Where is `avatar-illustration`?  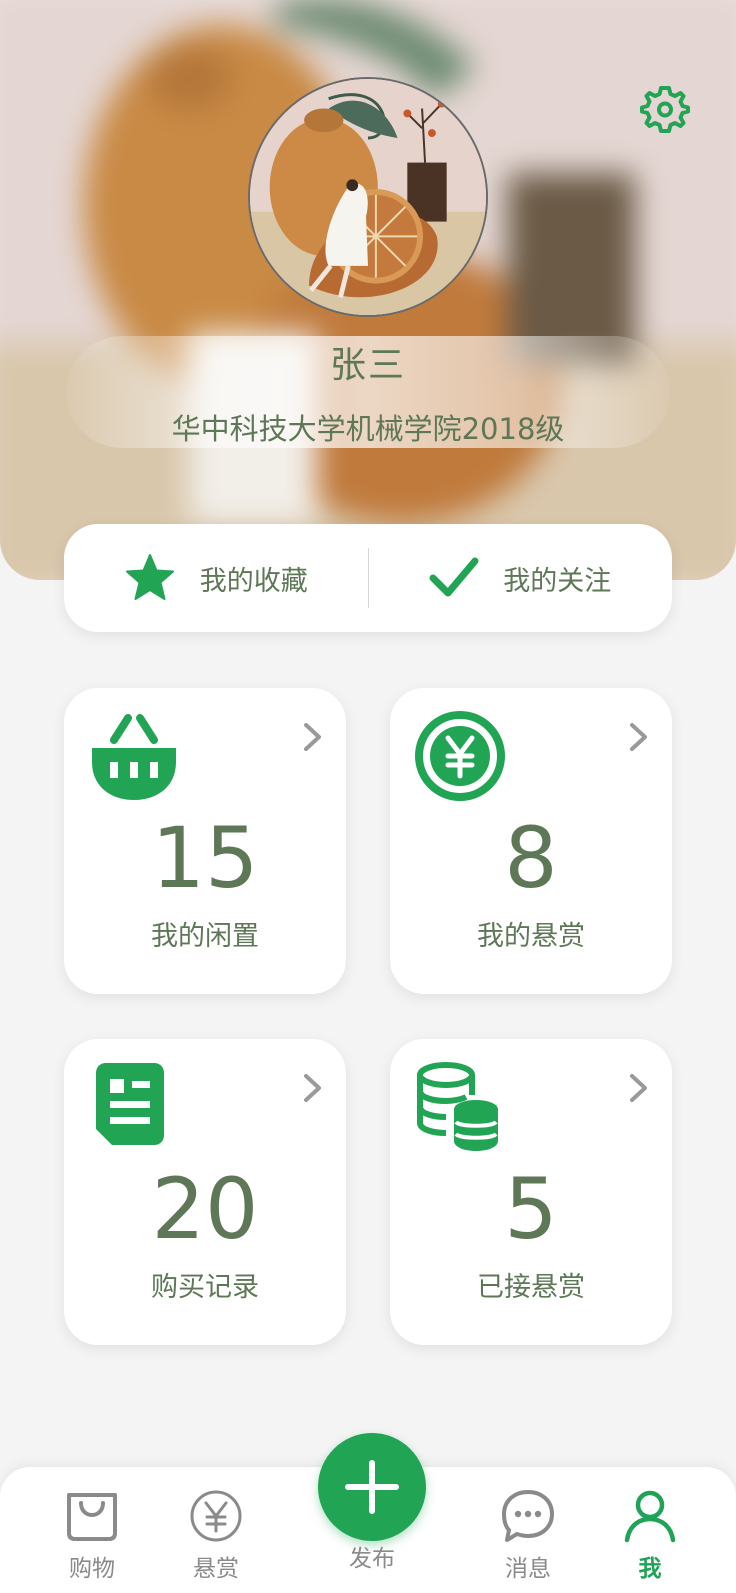 avatar-illustration is located at coordinates (368, 197).